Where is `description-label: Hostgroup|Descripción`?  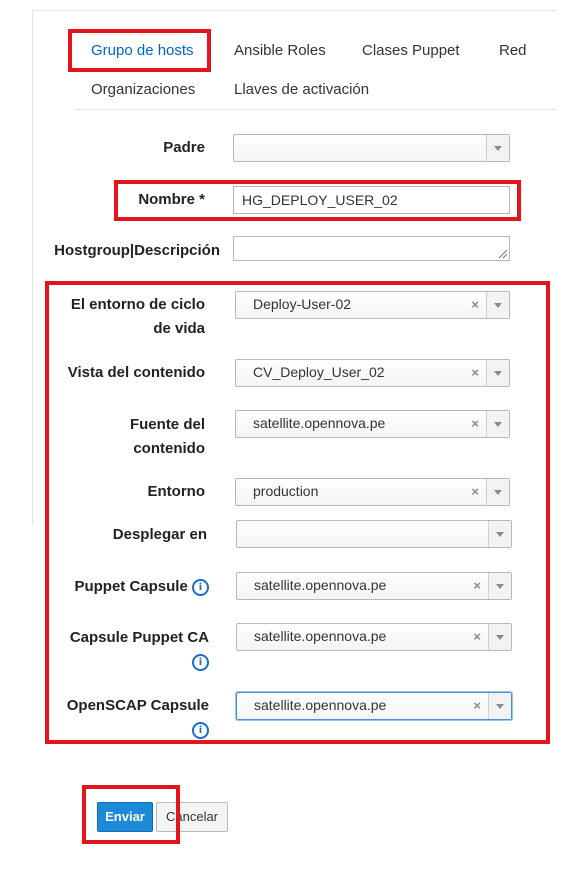
description-label: Hostgroup|Descripción is located at coordinates (137, 250).